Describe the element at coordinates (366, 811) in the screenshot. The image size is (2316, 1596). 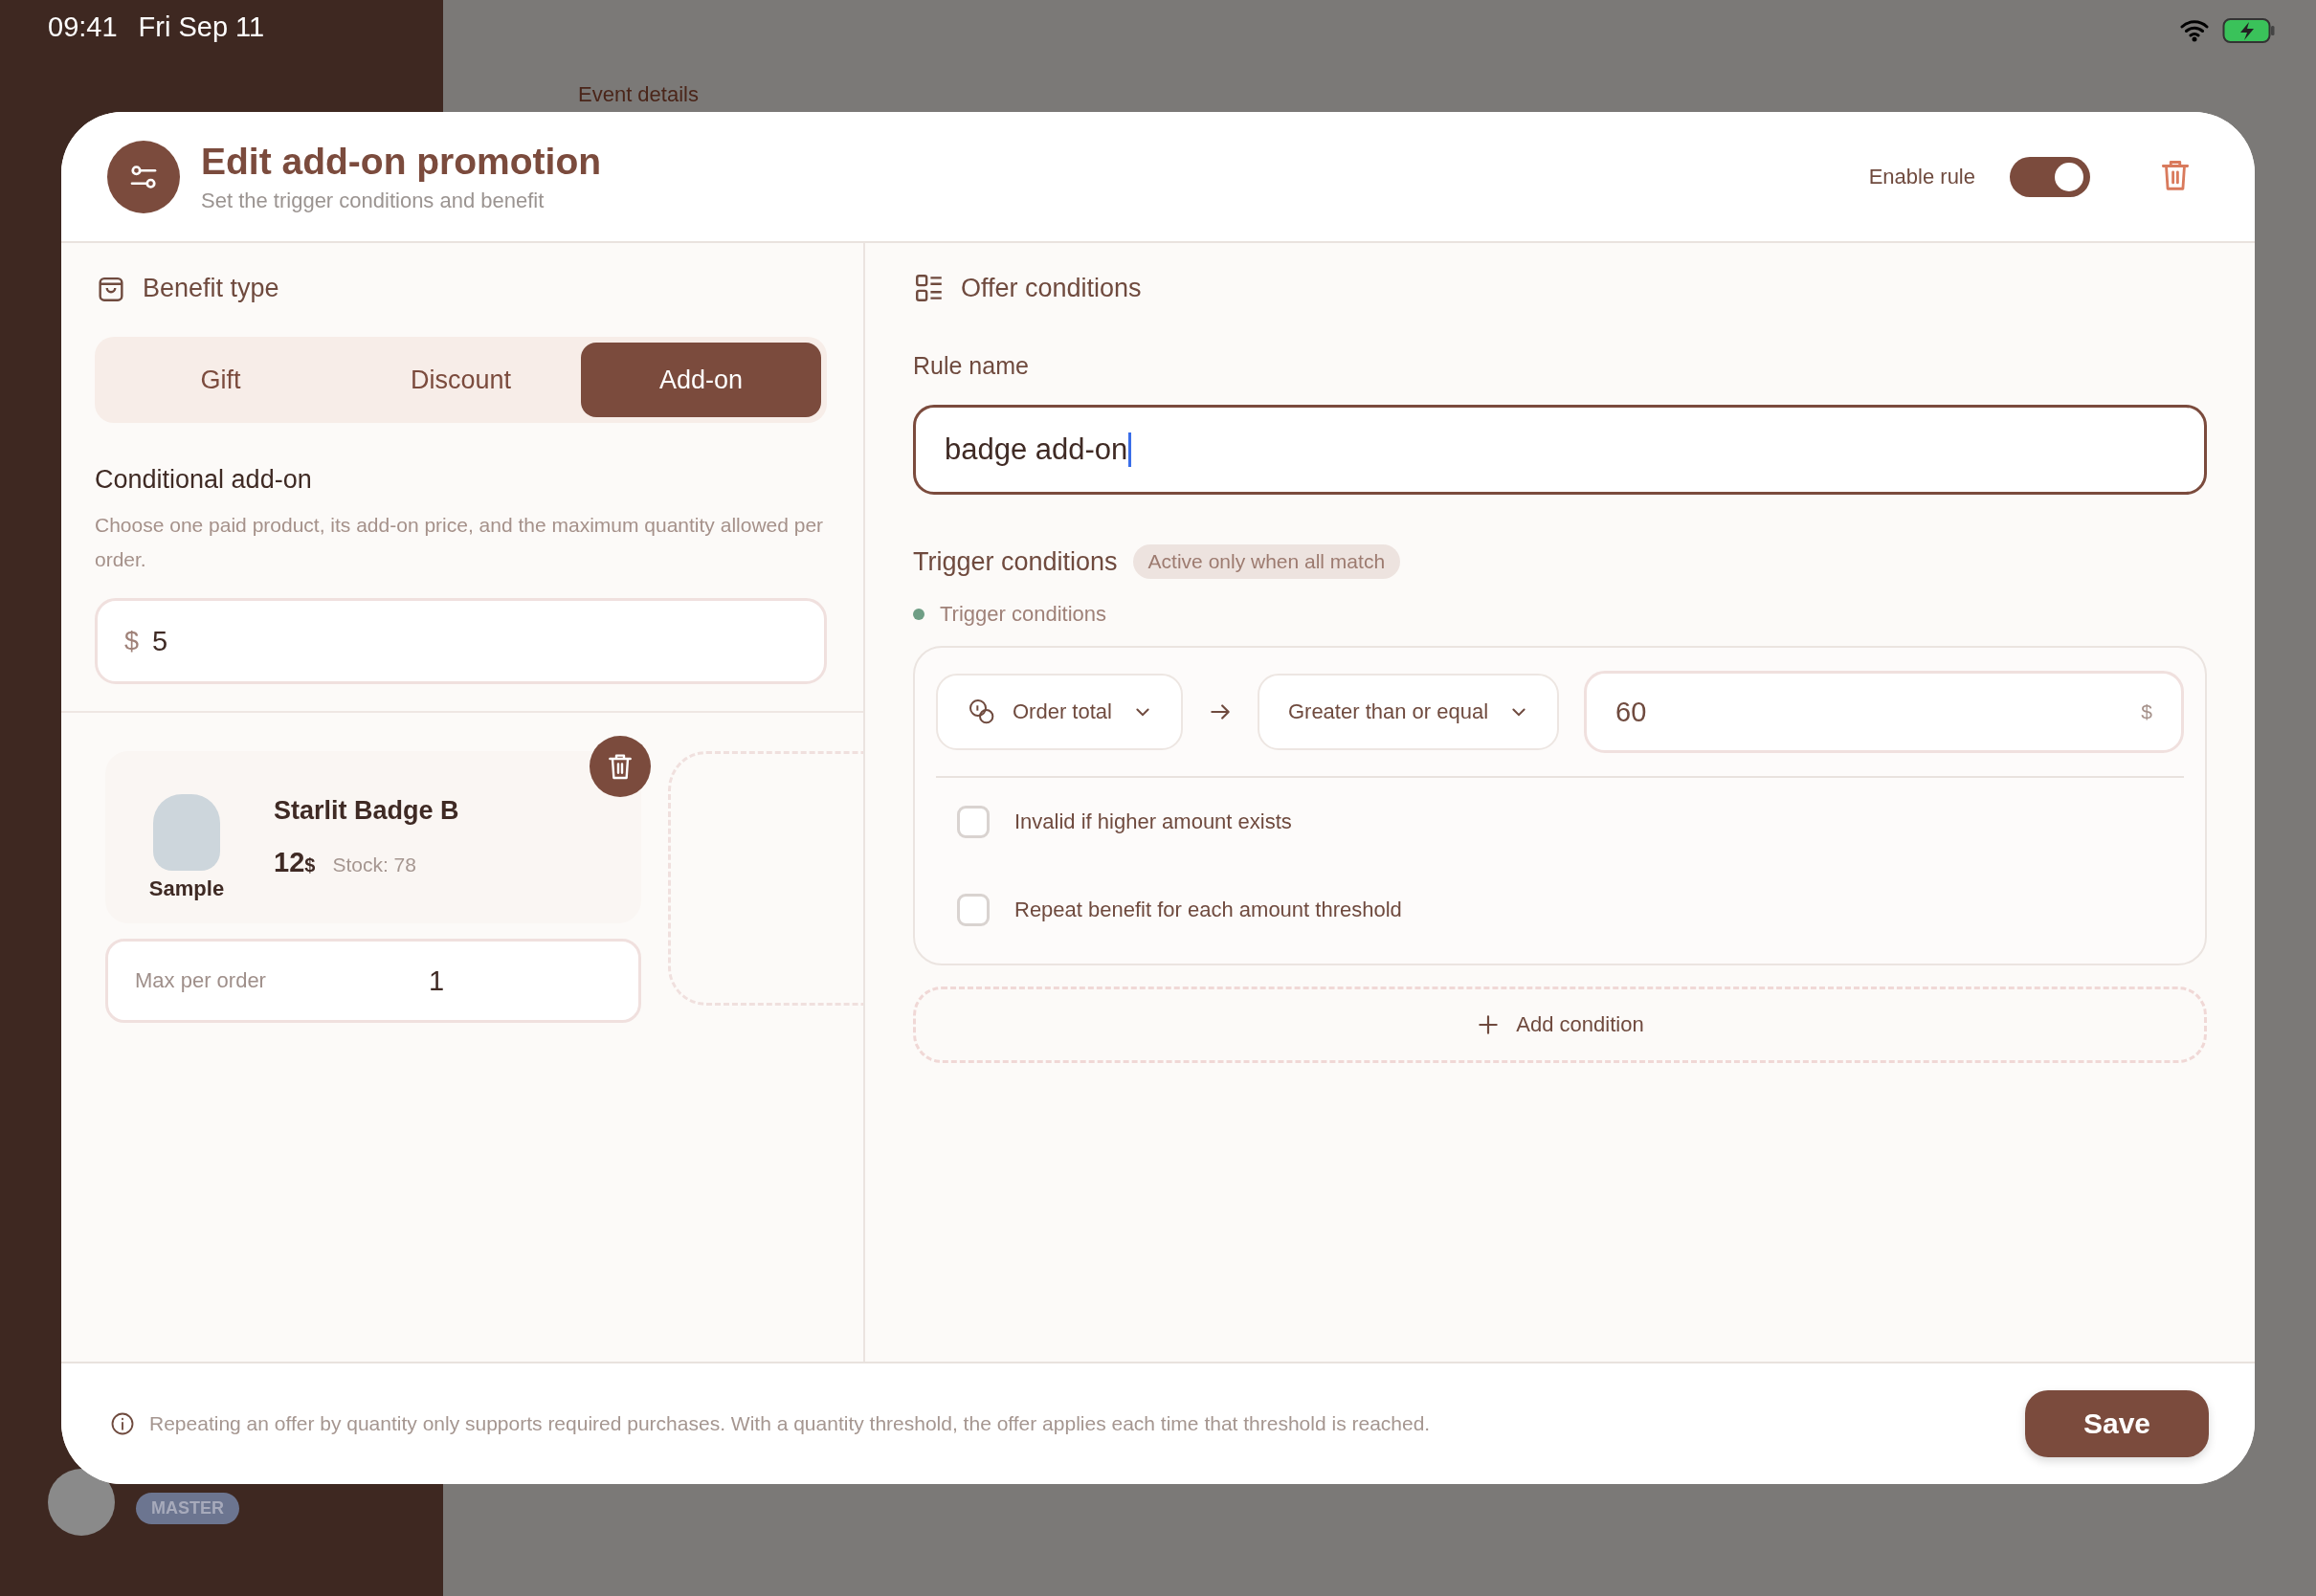
I see `product-name: Starlit Badge B` at that location.